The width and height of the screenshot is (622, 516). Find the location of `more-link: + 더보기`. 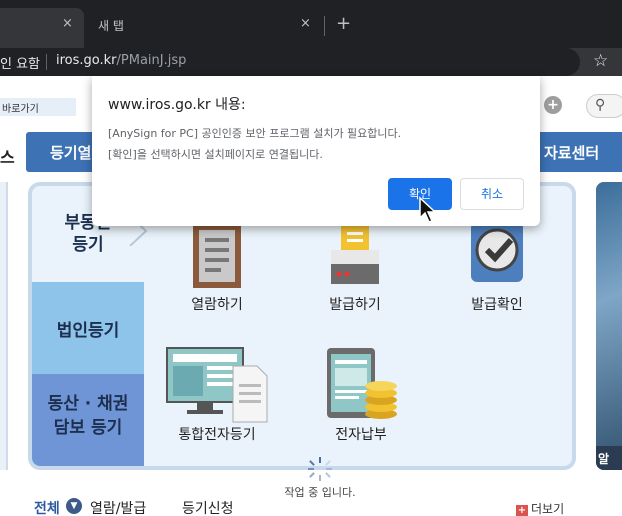

more-link: + 더보기 is located at coordinates (540, 508).